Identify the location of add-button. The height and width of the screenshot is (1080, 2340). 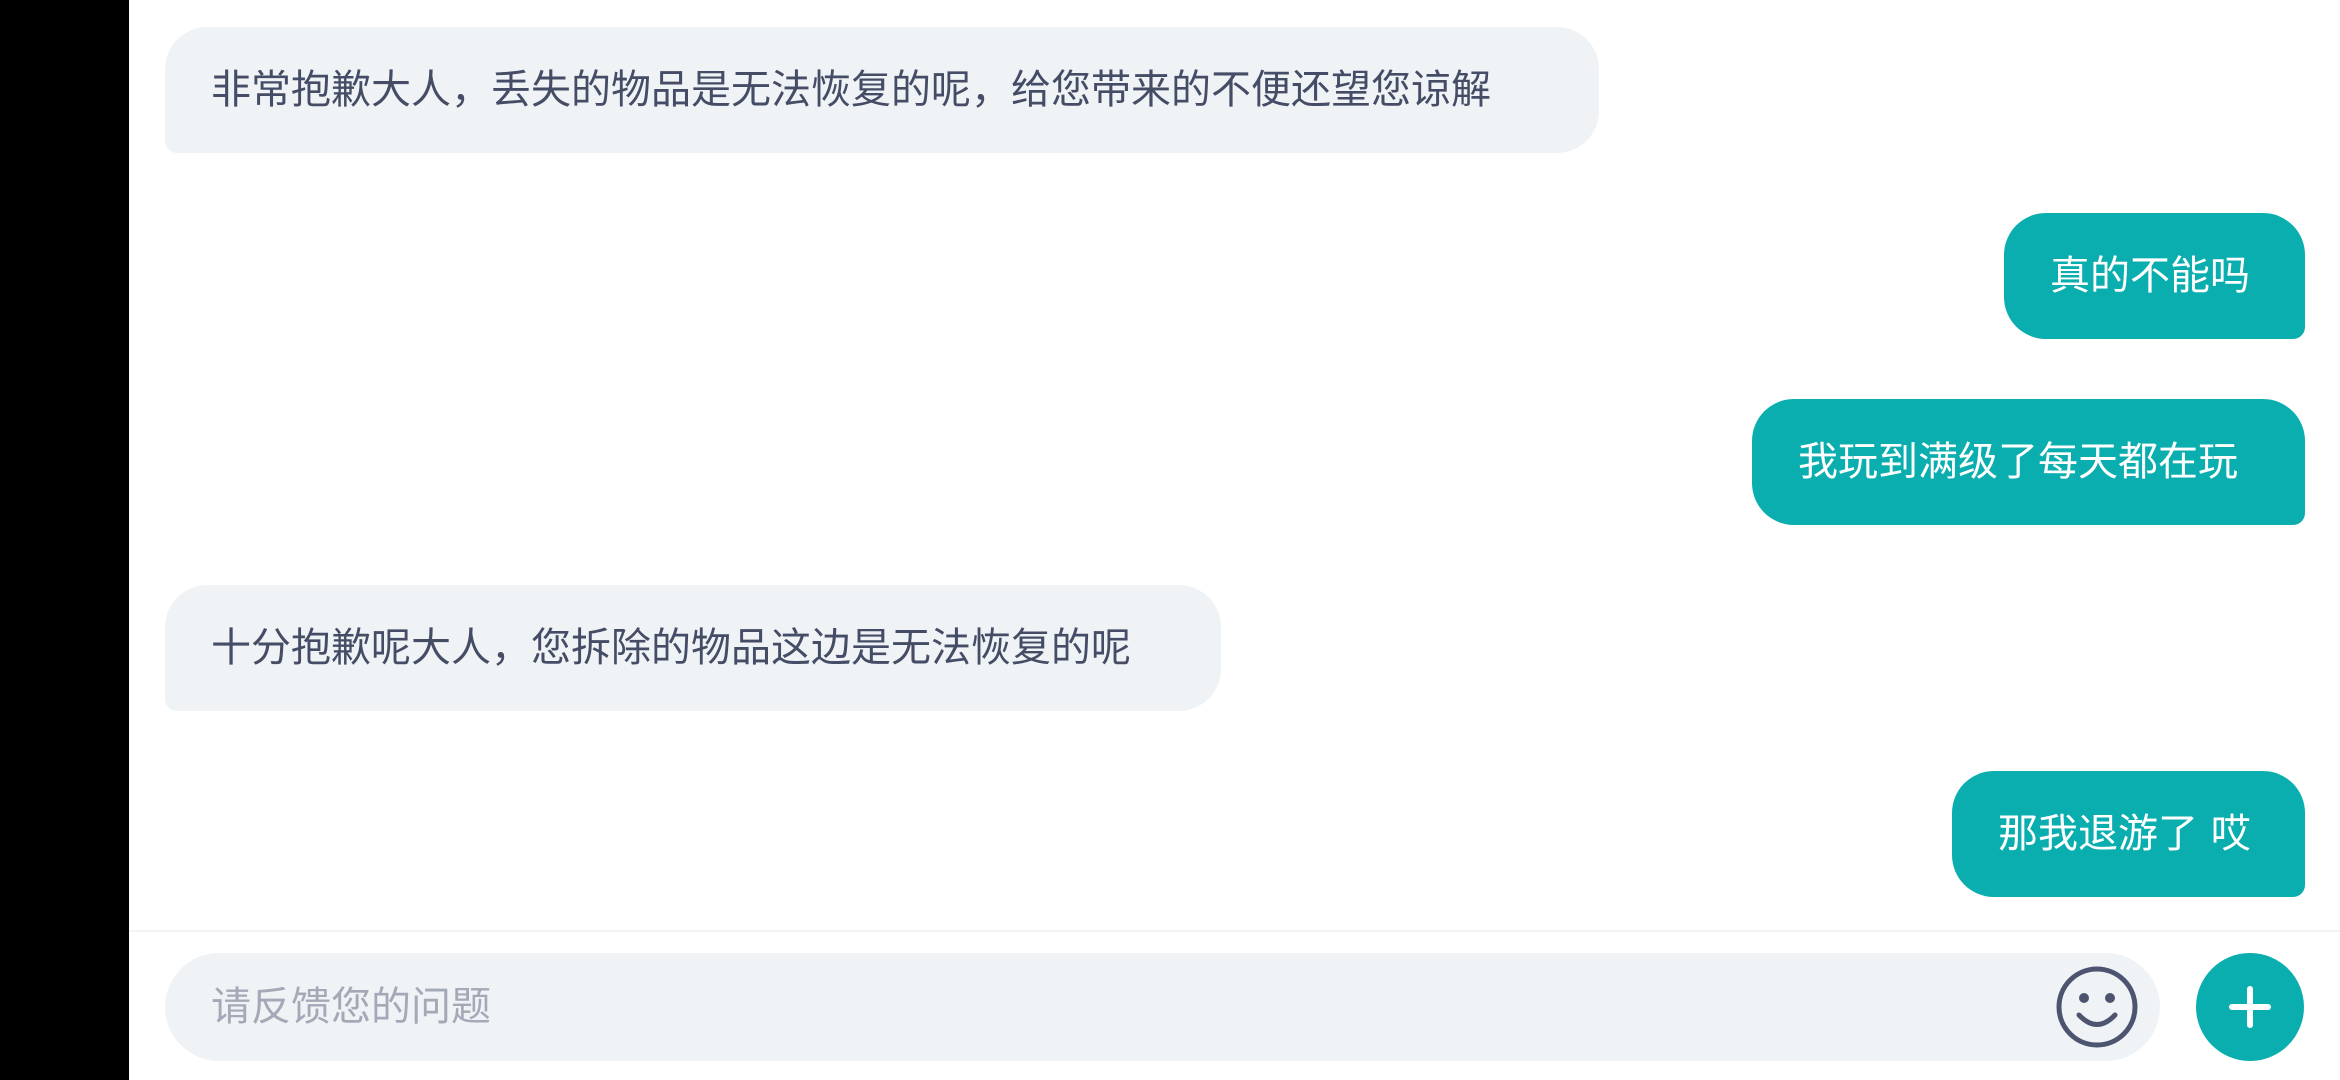
(2250, 1007).